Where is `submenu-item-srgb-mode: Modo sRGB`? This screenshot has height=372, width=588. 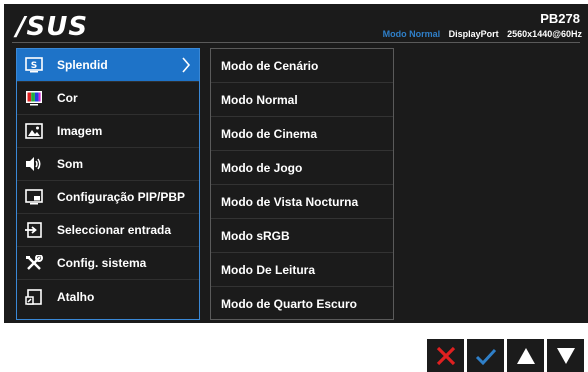
submenu-item-srgb-mode: Modo sRGB is located at coordinates (302, 236).